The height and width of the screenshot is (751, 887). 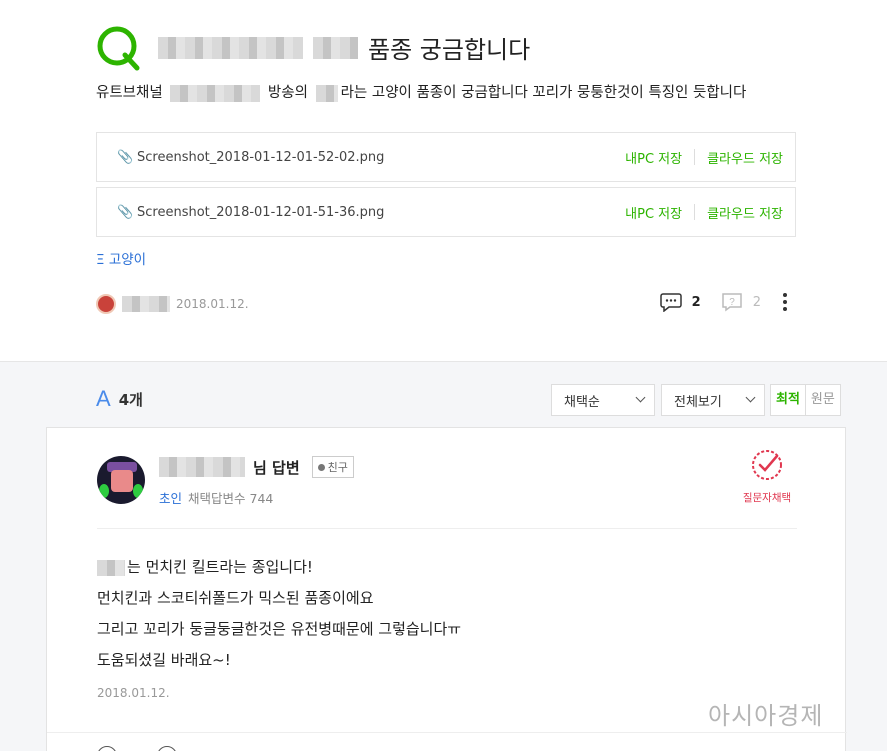 What do you see at coordinates (756, 302) in the screenshot?
I see `same-question-count: 2` at bounding box center [756, 302].